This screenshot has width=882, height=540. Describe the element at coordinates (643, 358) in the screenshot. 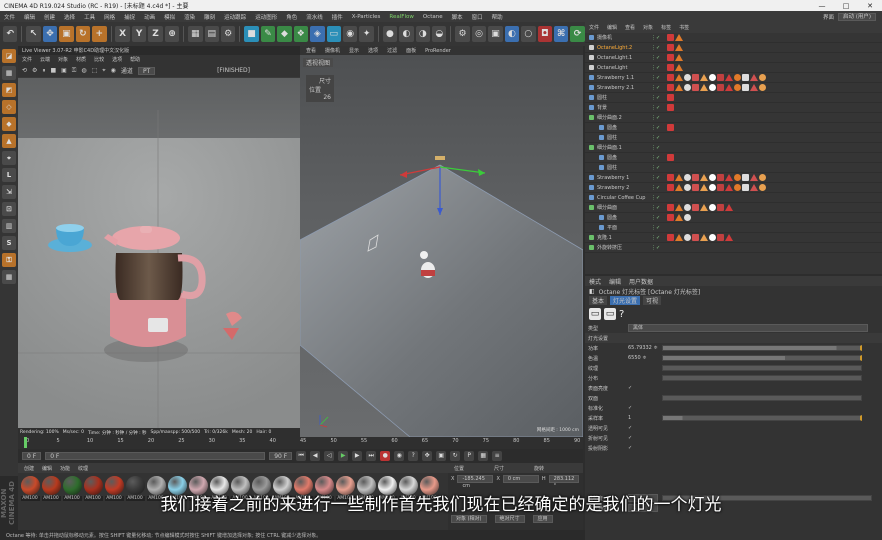

I see `attribute-value: 6550 ≑` at that location.